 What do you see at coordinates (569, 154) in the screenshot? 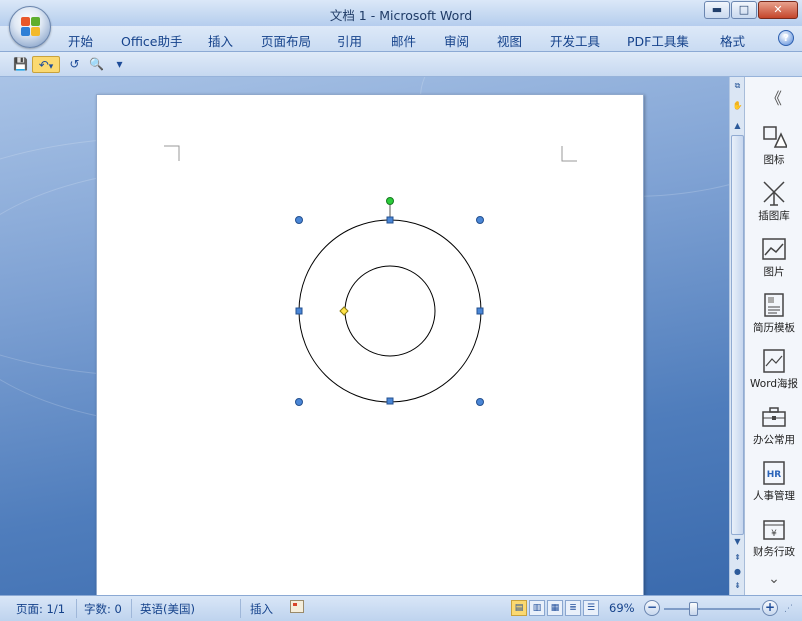
I see `margin-mark-top-right` at bounding box center [569, 154].